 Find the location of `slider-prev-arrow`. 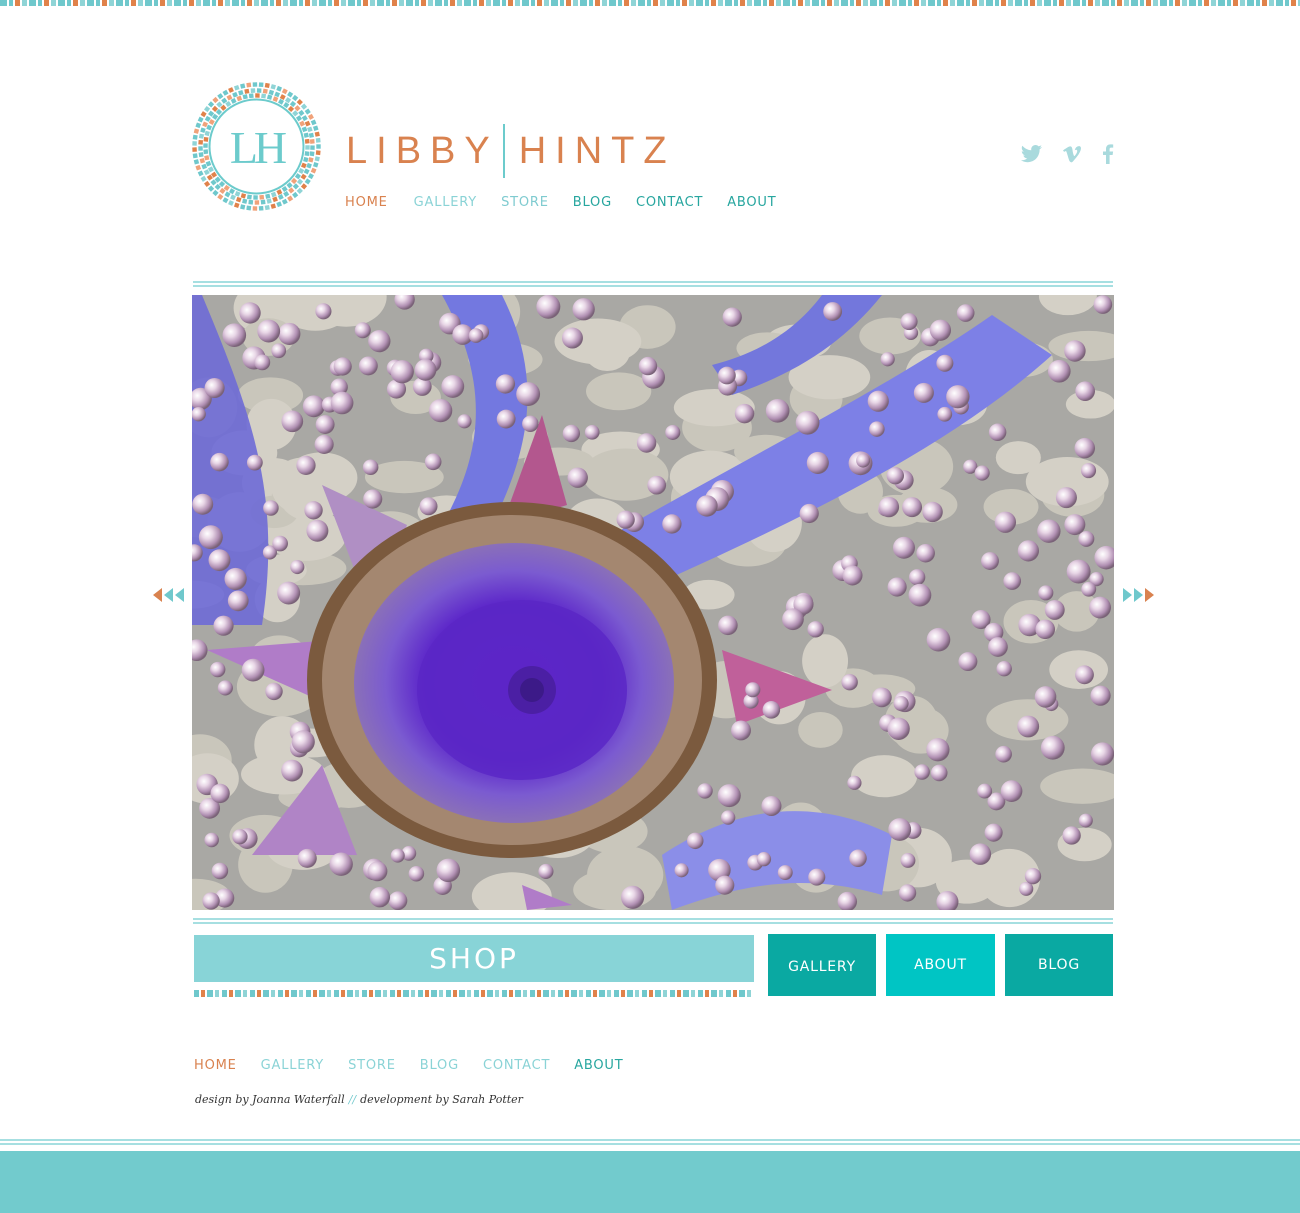

slider-prev-arrow is located at coordinates (169, 595).